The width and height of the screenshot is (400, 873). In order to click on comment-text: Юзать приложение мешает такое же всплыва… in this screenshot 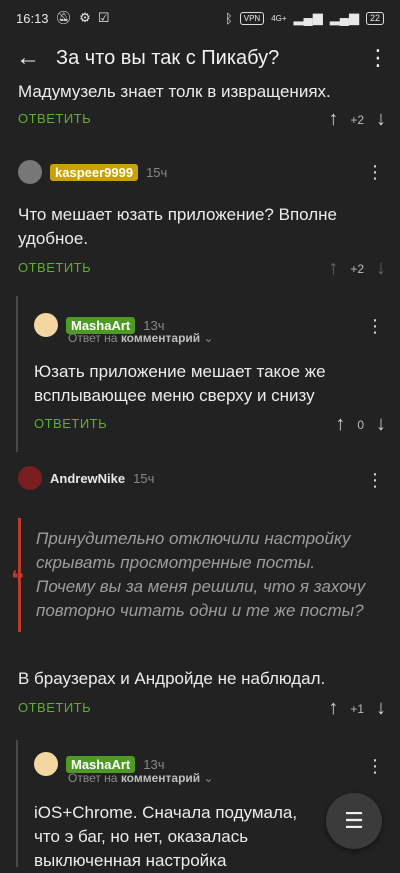, I will do `click(180, 383)`.